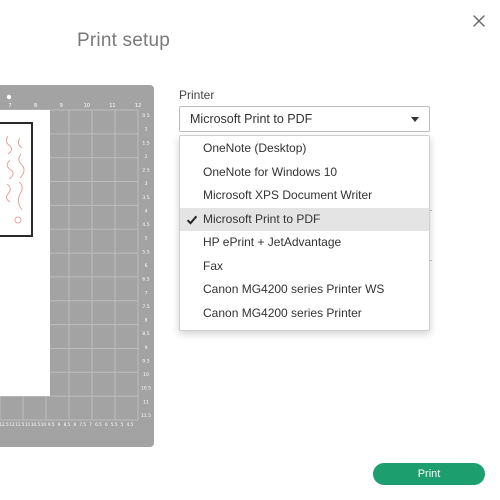 The height and width of the screenshot is (500, 500). Describe the element at coordinates (255, 148) in the screenshot. I see `printer-option-label: OneNote (Desktop)` at that location.